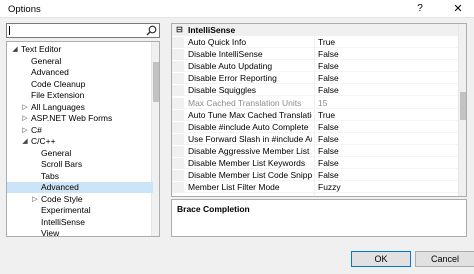 This screenshot has height=274, width=474. Describe the element at coordinates (80, 130) in the screenshot. I see `tree-item: ▷ C#` at that location.